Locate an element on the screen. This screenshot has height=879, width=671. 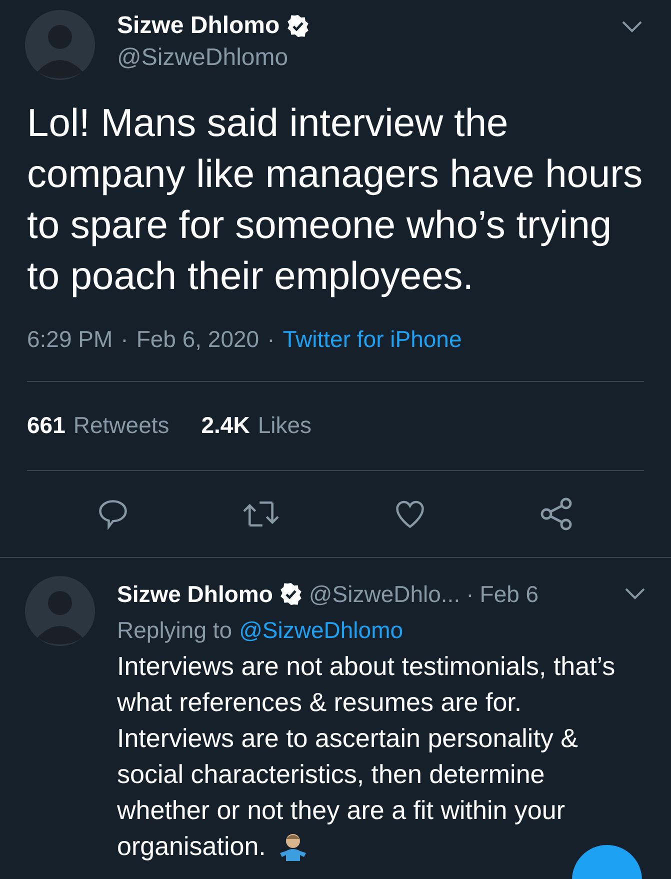
retweets-label: Retweets is located at coordinates (121, 425).